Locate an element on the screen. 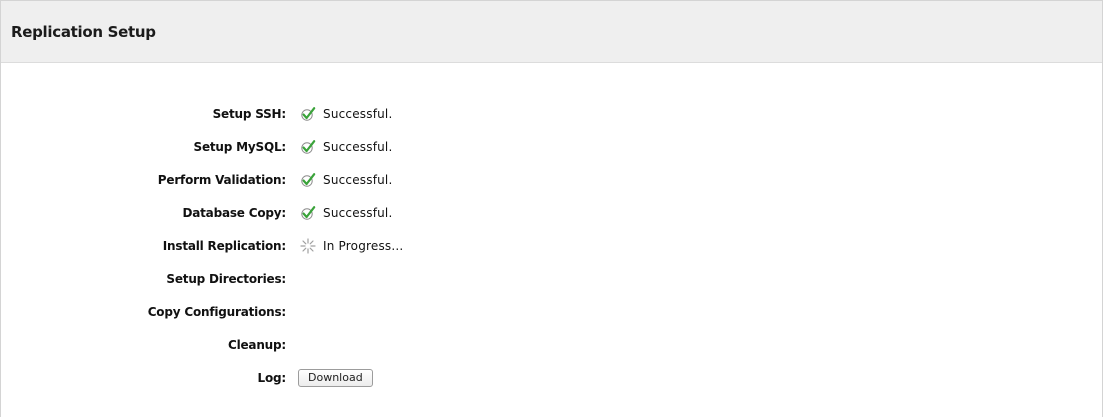 The height and width of the screenshot is (418, 1103). download-log-button: Download is located at coordinates (335, 377).